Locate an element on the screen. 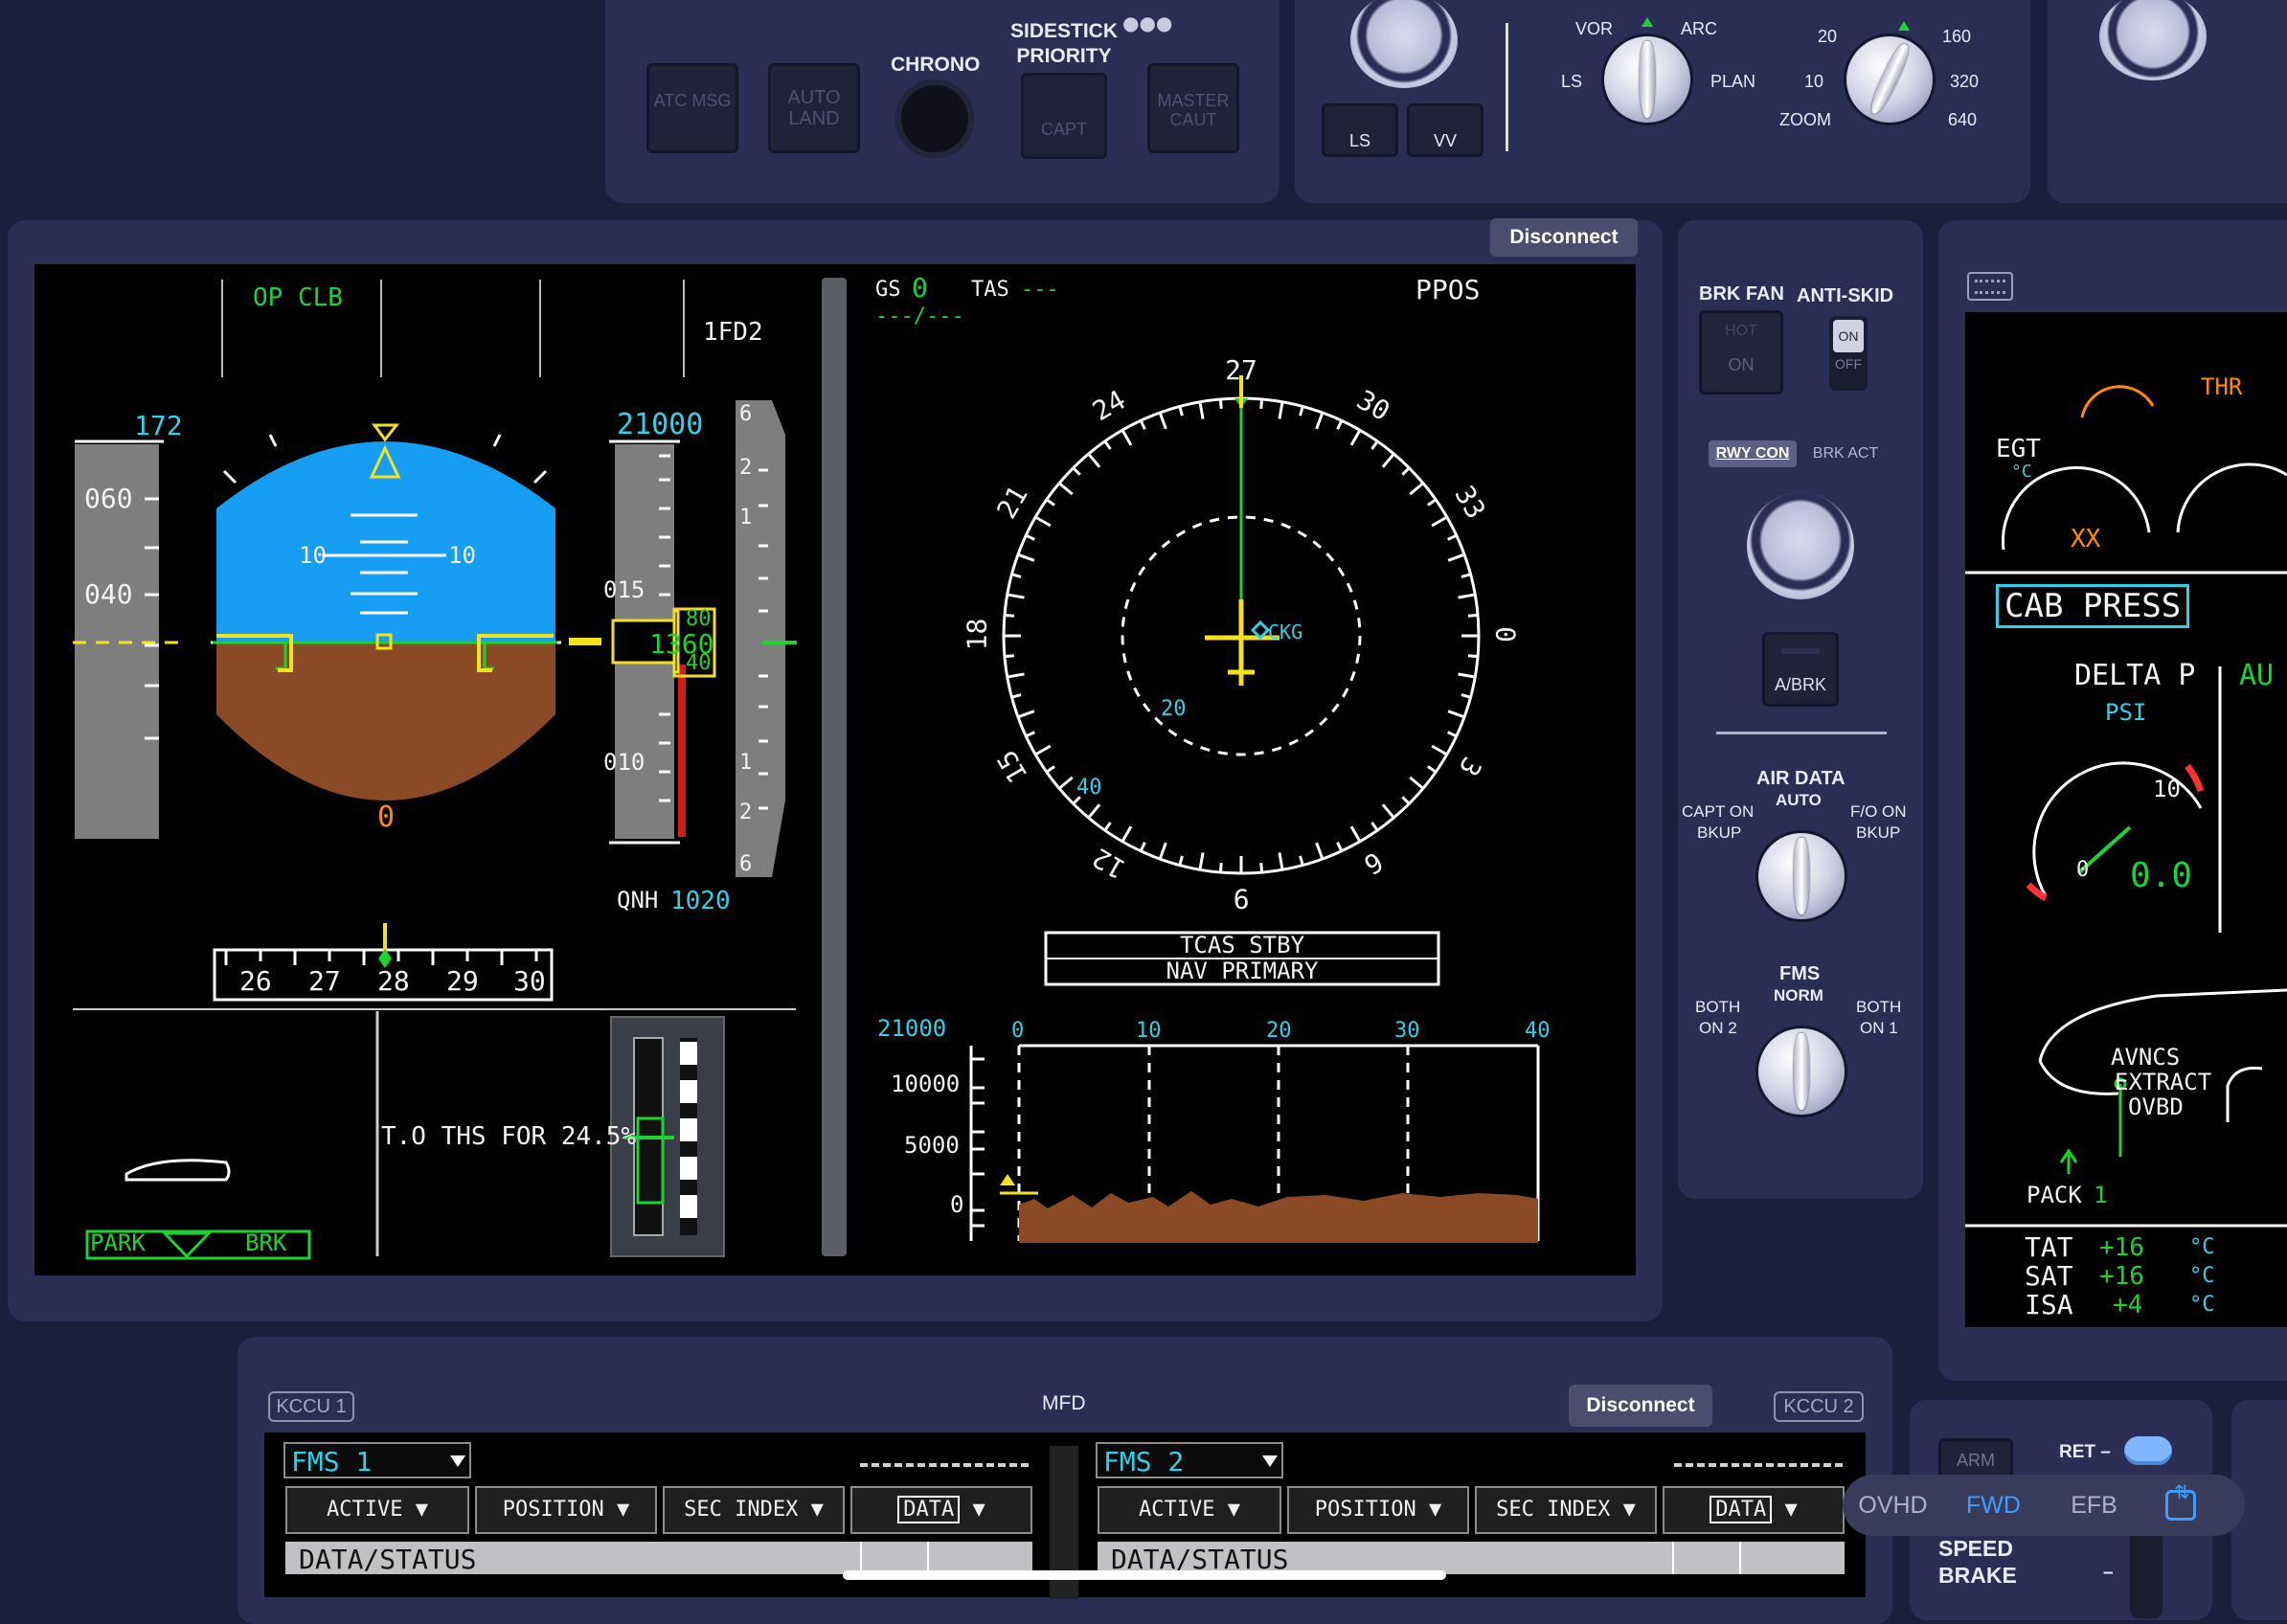 This screenshot has height=1624, width=2287. rwy-con-tab: RWY CON is located at coordinates (1753, 453).